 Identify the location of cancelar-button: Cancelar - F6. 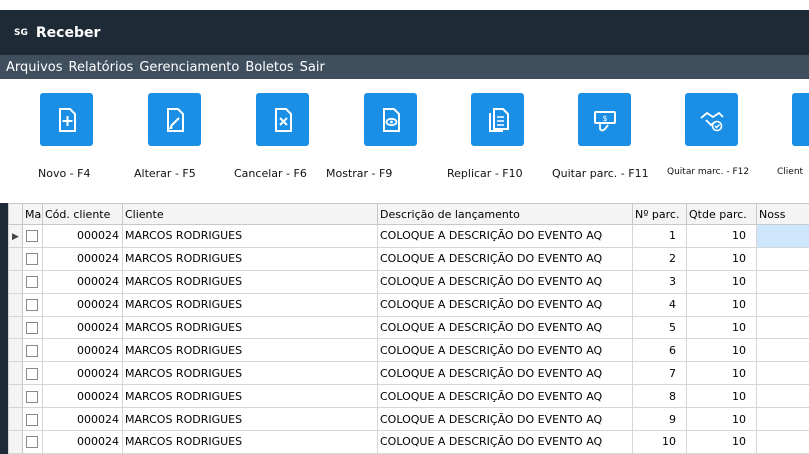
(271, 136).